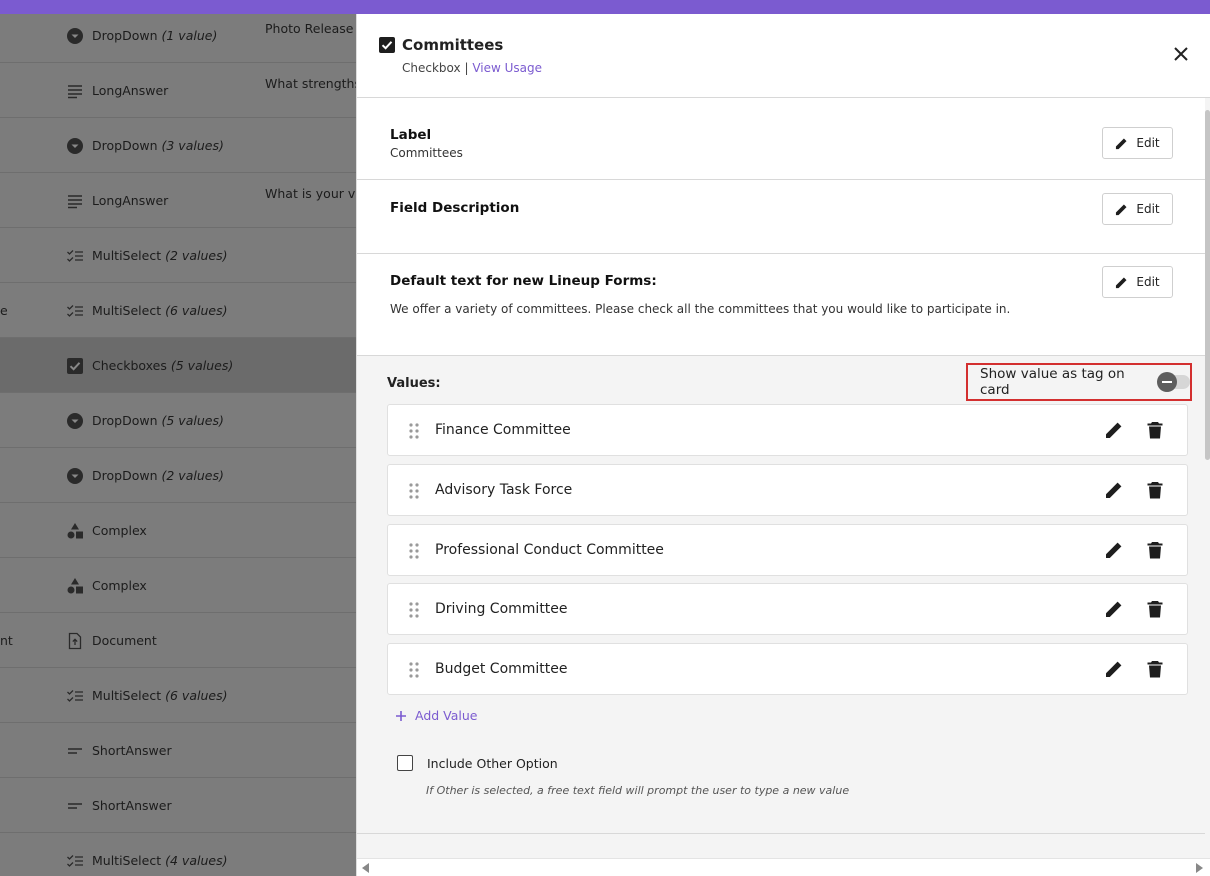 Image resolution: width=1210 pixels, height=876 pixels. What do you see at coordinates (504, 489) in the screenshot?
I see `value-label: Advisory Task Force` at bounding box center [504, 489].